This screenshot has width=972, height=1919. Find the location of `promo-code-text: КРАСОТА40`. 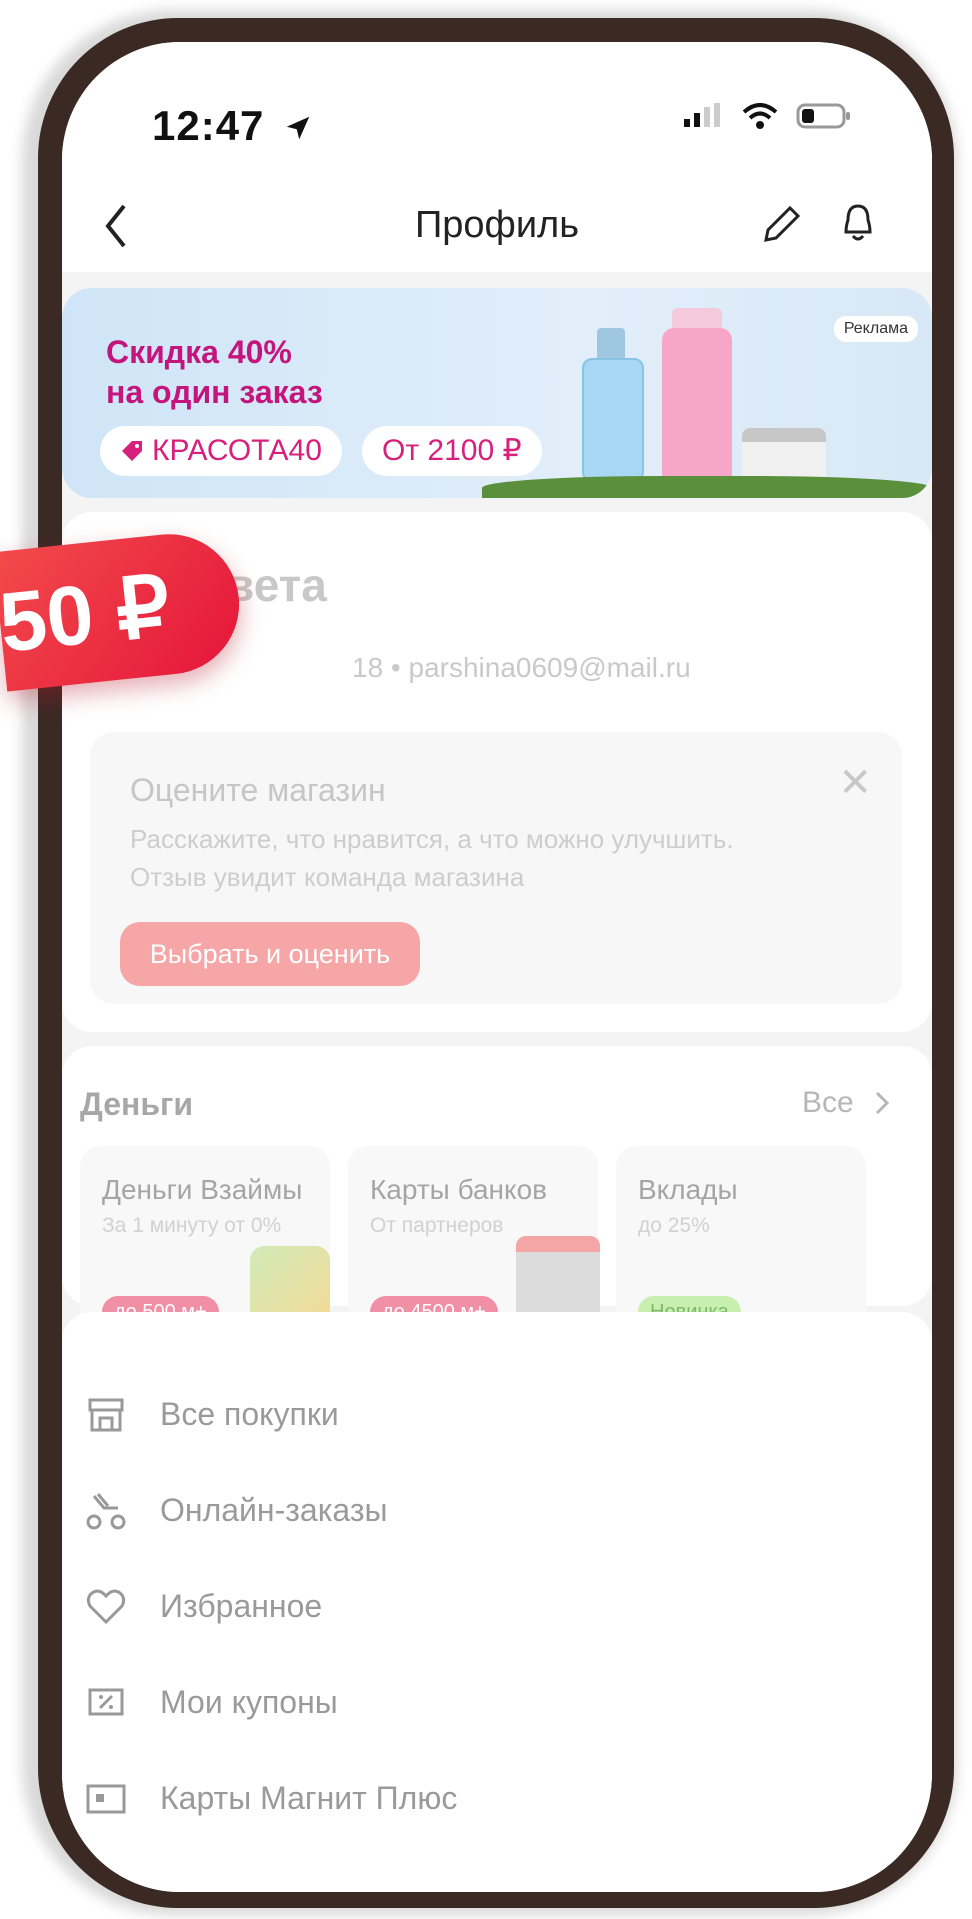

promo-code-text: КРАСОТА40 is located at coordinates (237, 450).